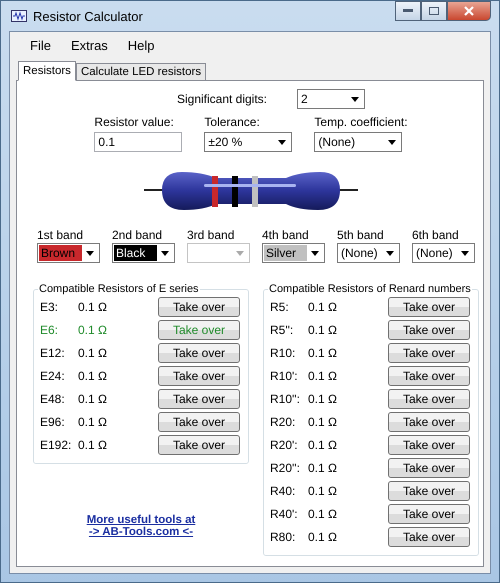 The image size is (500, 583). Describe the element at coordinates (361, 122) in the screenshot. I see `temp-coefficient-label: Temp. coefficient:` at that location.